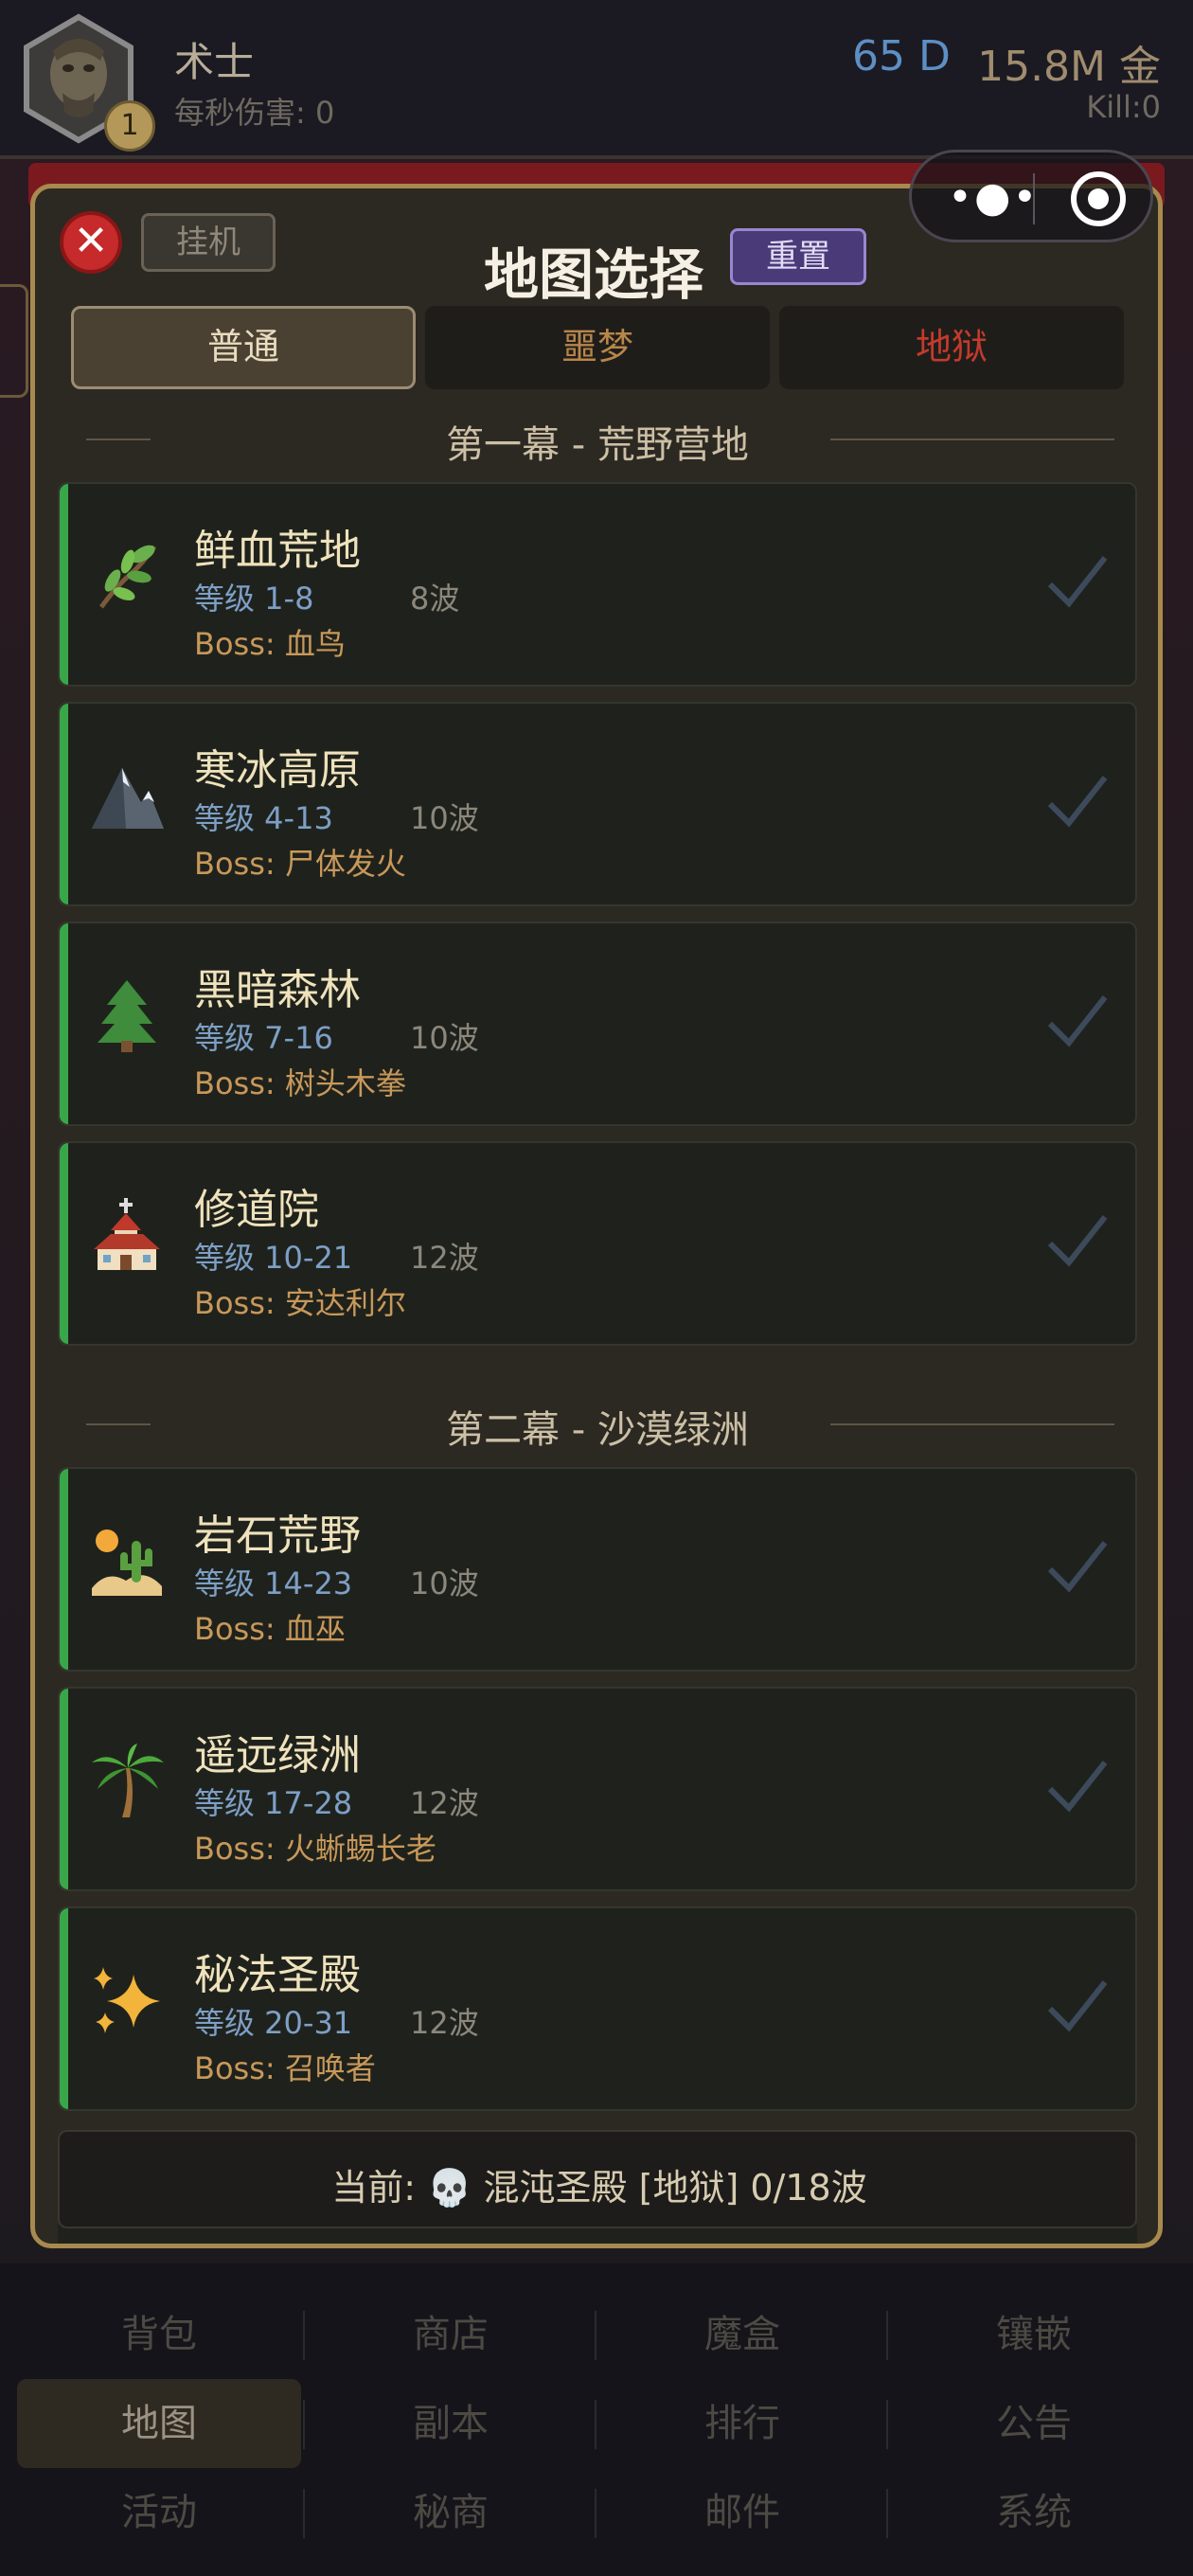  I want to click on map-boss: Boss: 血鸟, so click(270, 644).